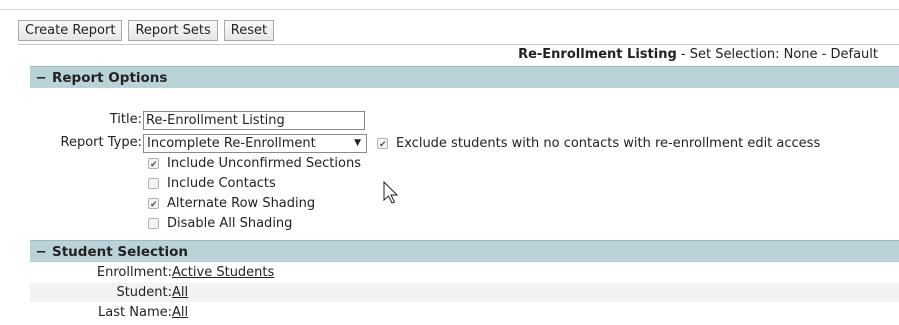 The height and width of the screenshot is (325, 899). Describe the element at coordinates (249, 30) in the screenshot. I see `reset-button: Reset` at that location.